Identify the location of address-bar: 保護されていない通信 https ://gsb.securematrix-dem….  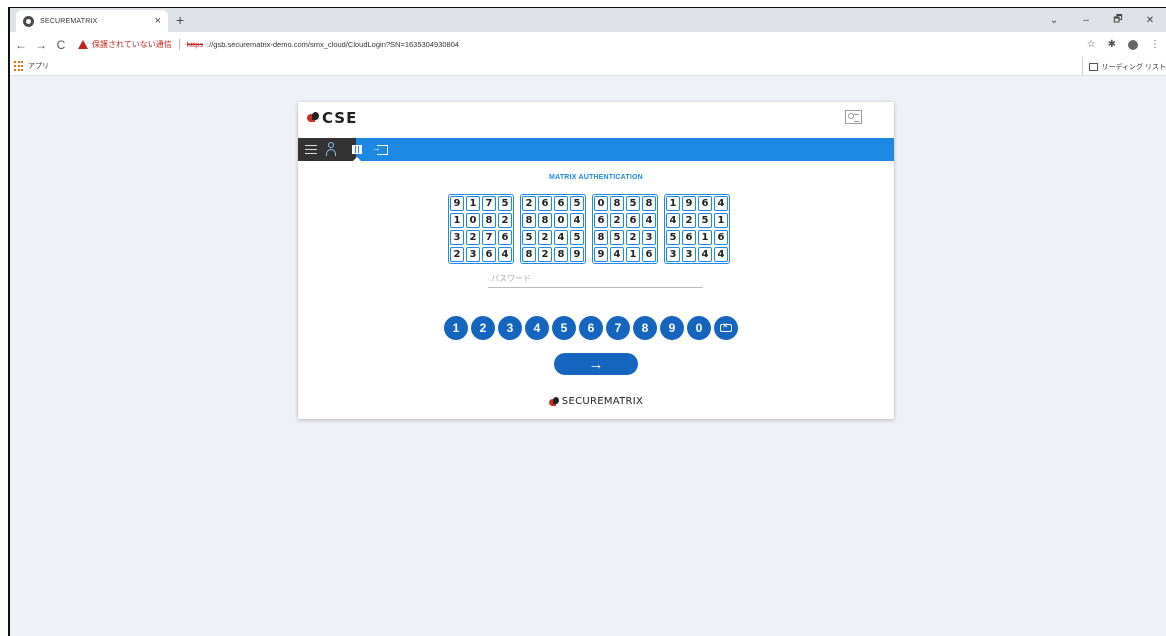
(268, 45).